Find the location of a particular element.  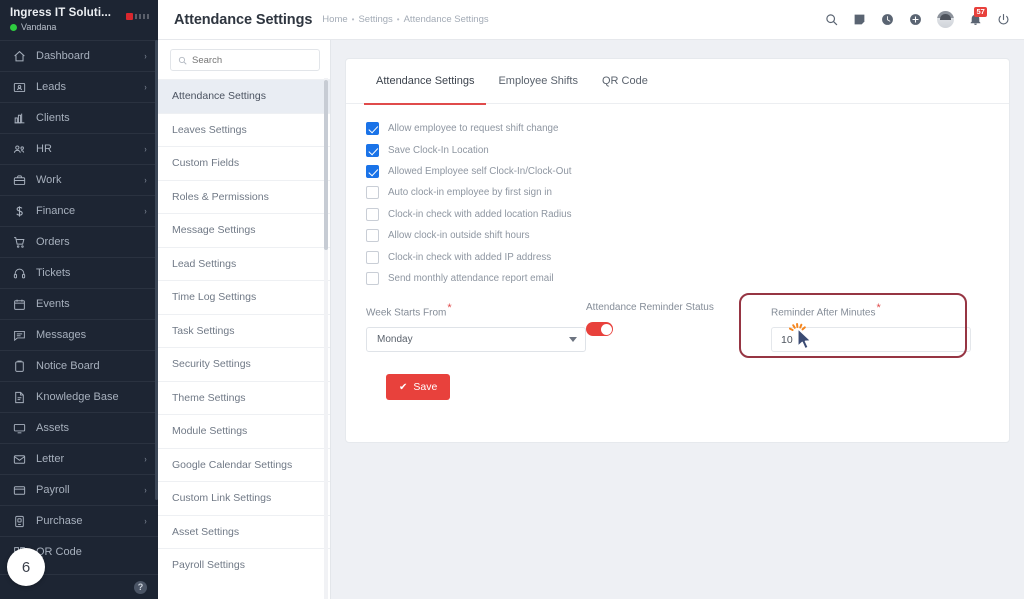

checkbox-label: Save Clock-In Location is located at coordinates (438, 150).